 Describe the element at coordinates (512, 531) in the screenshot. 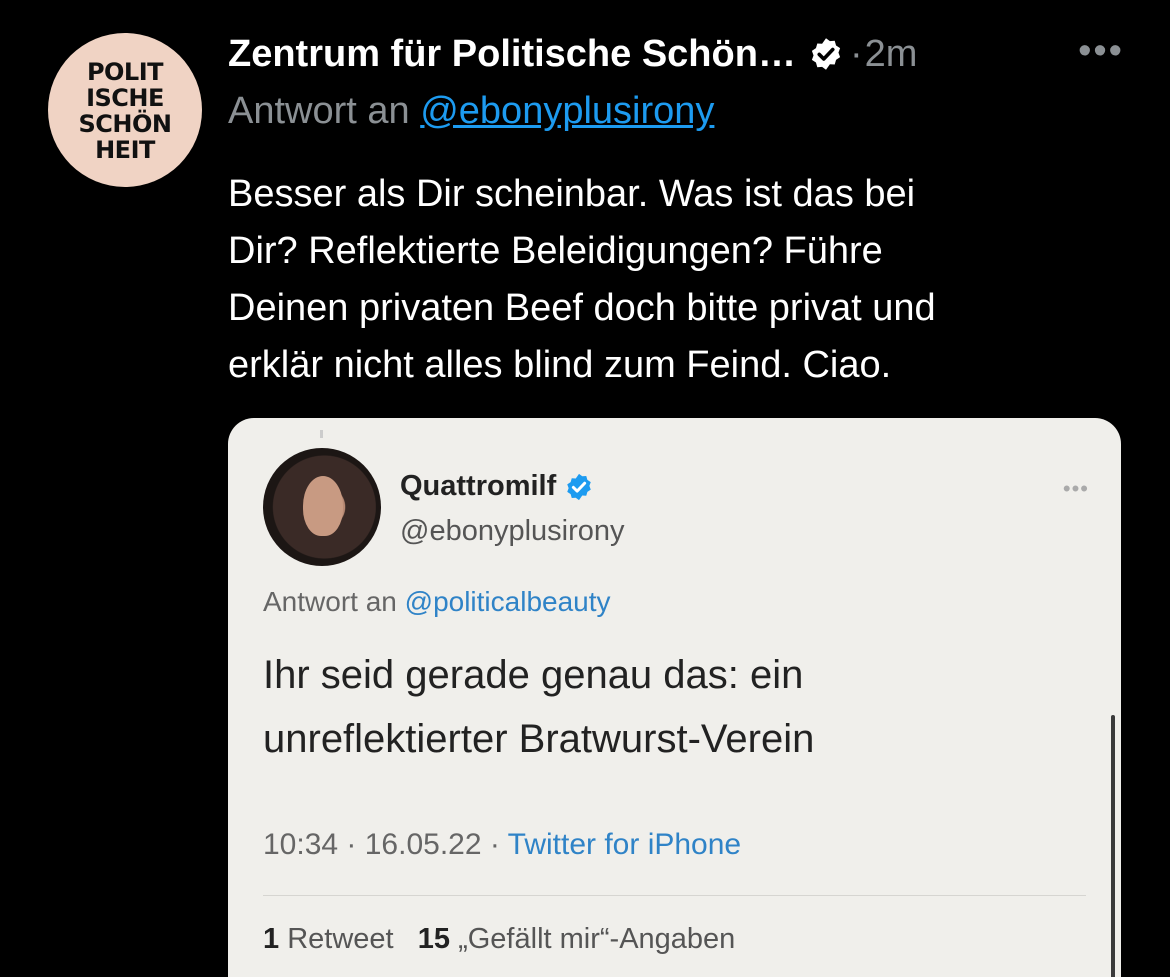

I see `quoted-handle: @ebonyplusirony` at that location.